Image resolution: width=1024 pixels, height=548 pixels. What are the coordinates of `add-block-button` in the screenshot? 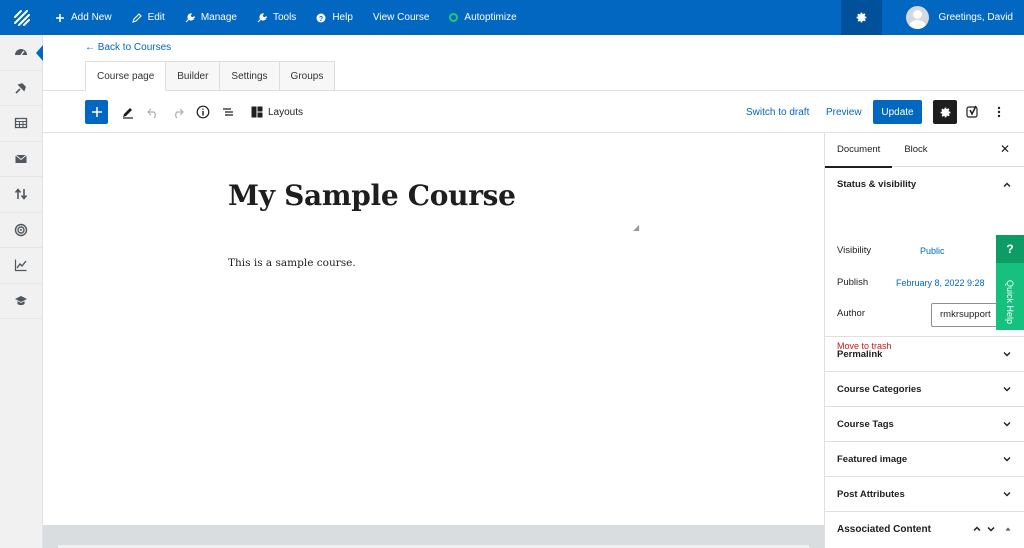 It's located at (96, 112).